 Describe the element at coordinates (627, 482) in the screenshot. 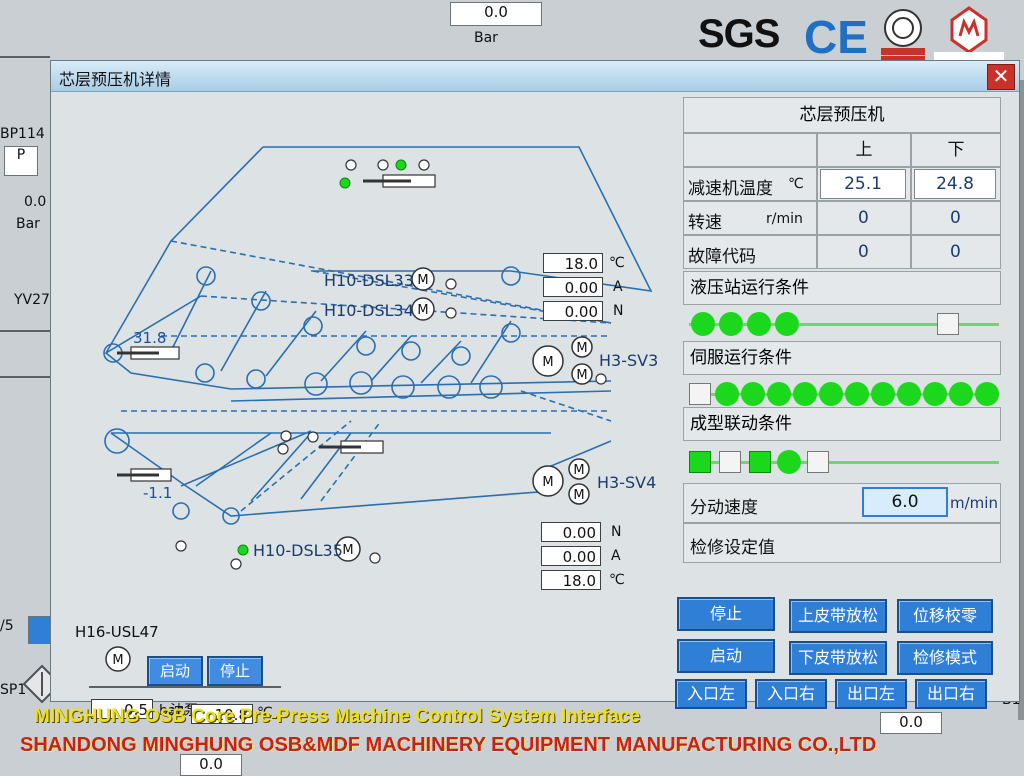

I see `motor-label-sv4: H3-SV4` at that location.